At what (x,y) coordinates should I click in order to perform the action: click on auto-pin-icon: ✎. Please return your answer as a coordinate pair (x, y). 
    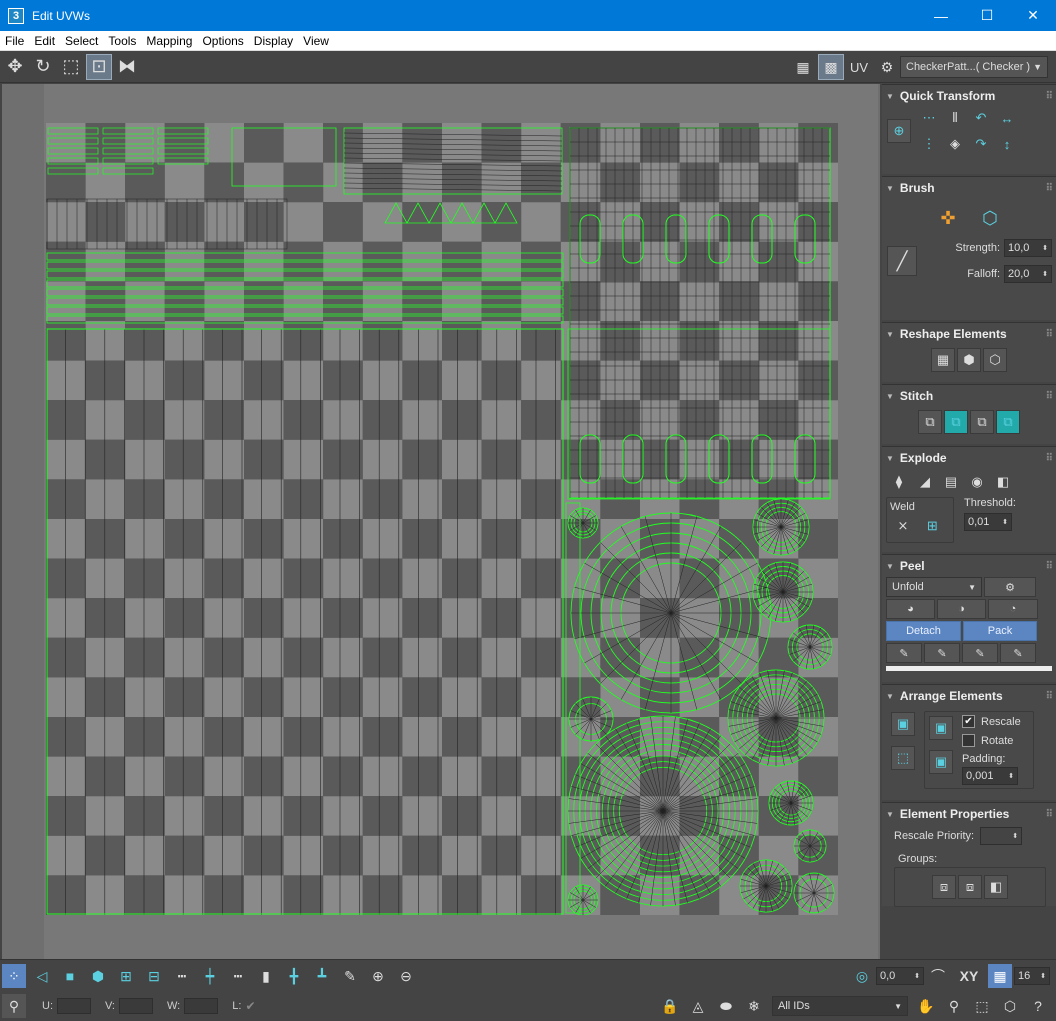
    Looking at the image, I should click on (980, 653).